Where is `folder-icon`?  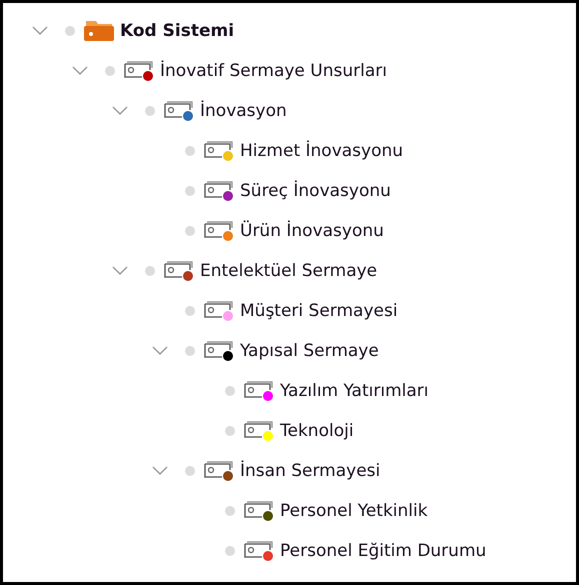
folder-icon is located at coordinates (99, 31).